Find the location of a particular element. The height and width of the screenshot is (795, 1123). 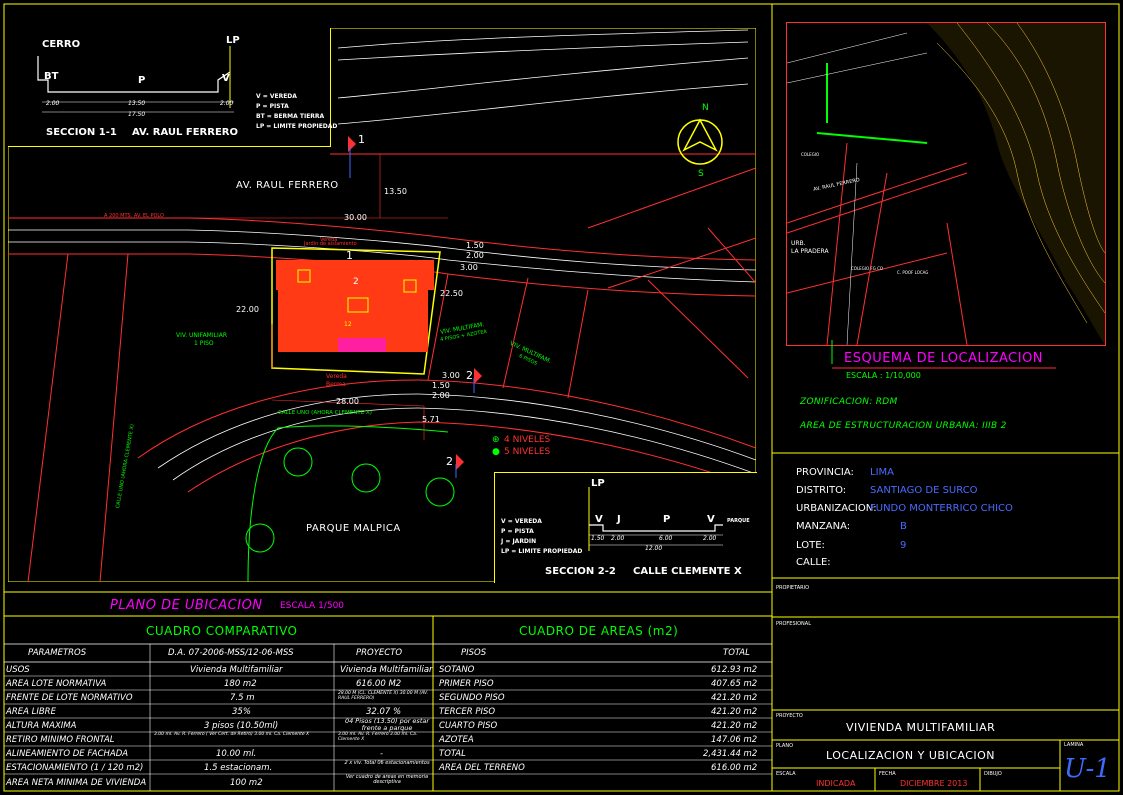

side-street-note: A 200 MTS. AV. EL POLO is located at coordinates (134, 216).